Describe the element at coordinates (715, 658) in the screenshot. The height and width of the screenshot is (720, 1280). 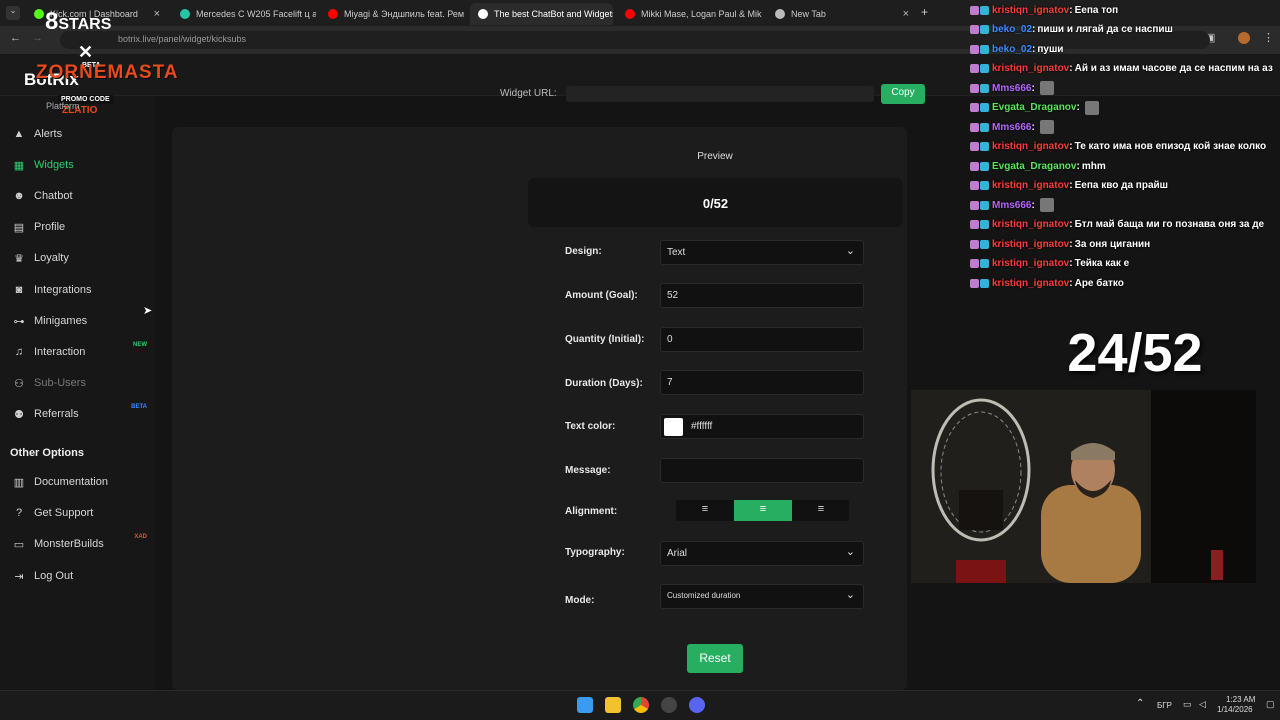
I see `reset-button: Reset` at that location.